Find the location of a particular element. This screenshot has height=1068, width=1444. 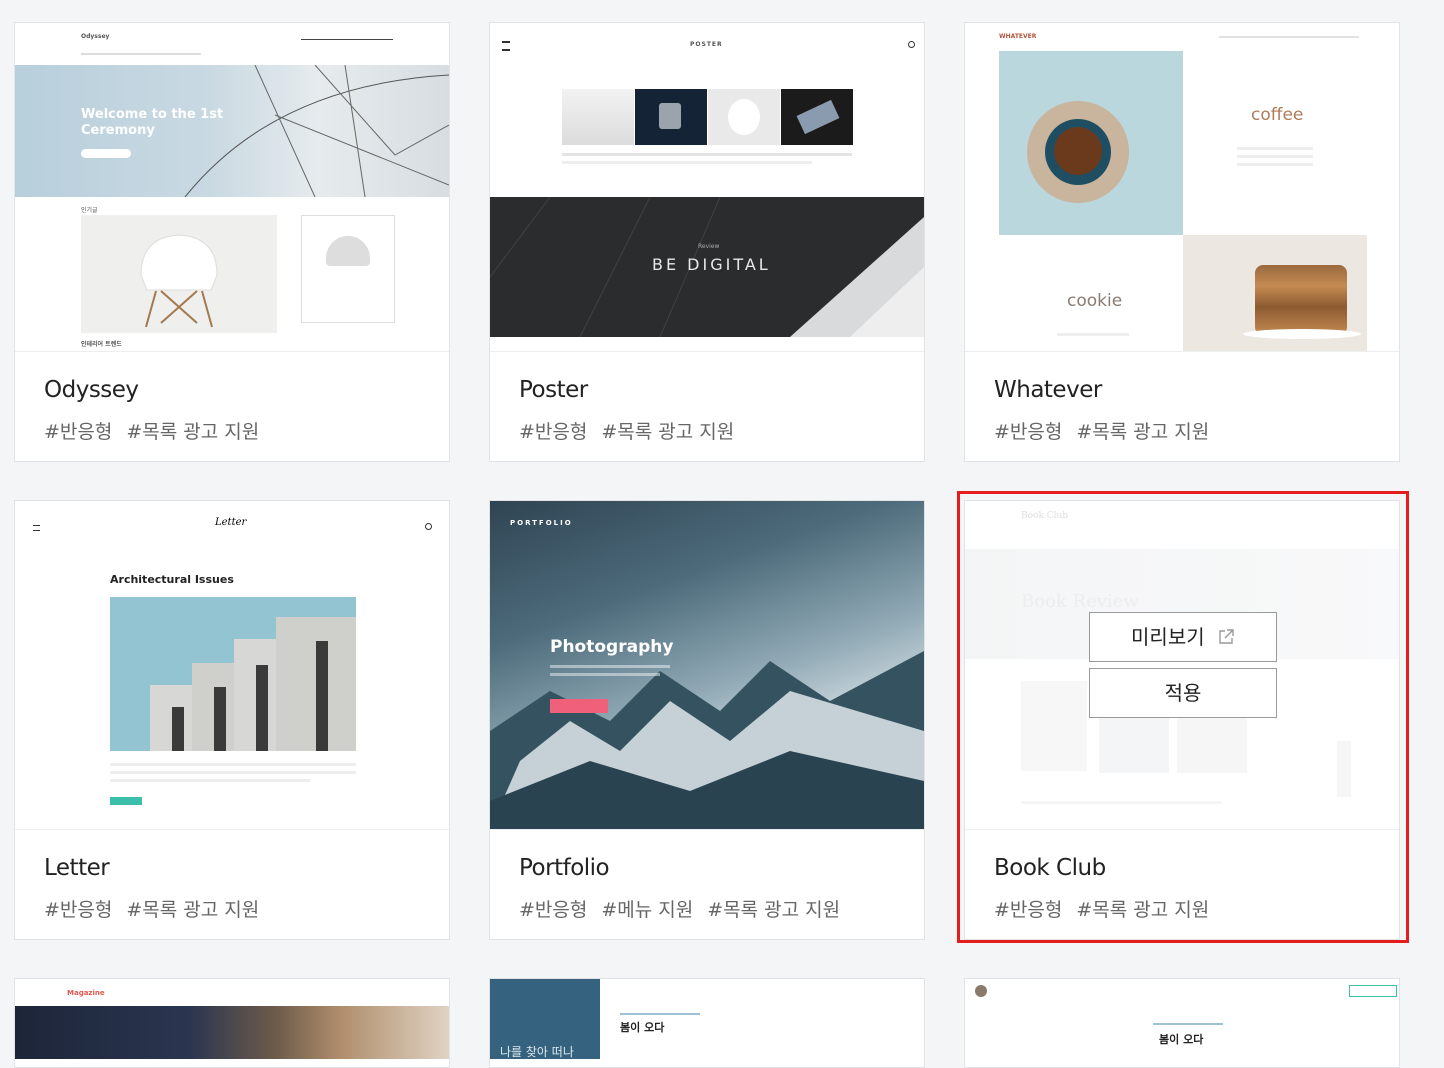

thumb-section: 인테리어 트렌드 is located at coordinates (101, 344).